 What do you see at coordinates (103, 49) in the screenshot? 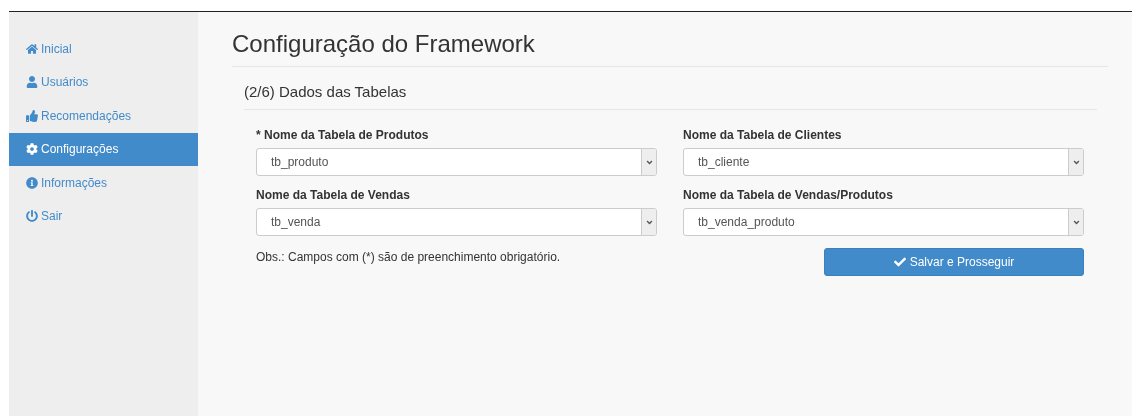
I see `sidebar-item: Inicial` at bounding box center [103, 49].